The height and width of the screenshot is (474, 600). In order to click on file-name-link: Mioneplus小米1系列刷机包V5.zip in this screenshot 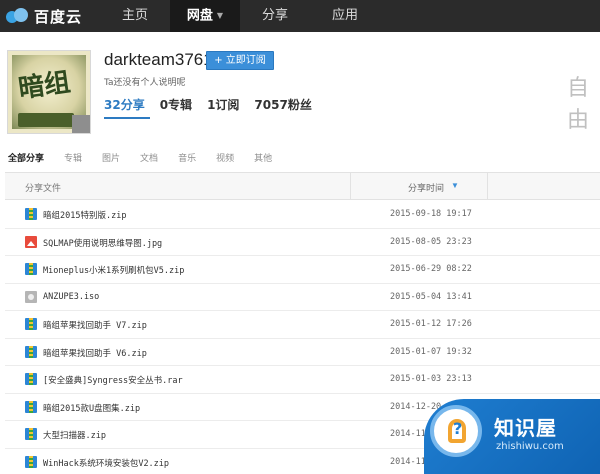, I will do `click(113, 270)`.